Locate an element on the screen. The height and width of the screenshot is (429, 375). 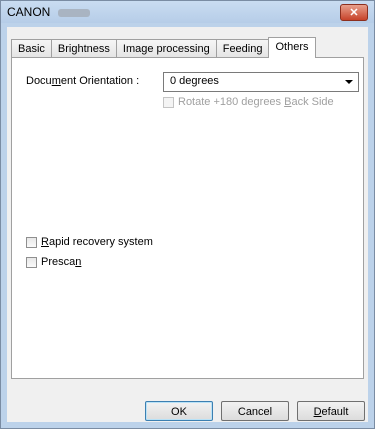
title-bar: CANON ✕ is located at coordinates (187, 12).